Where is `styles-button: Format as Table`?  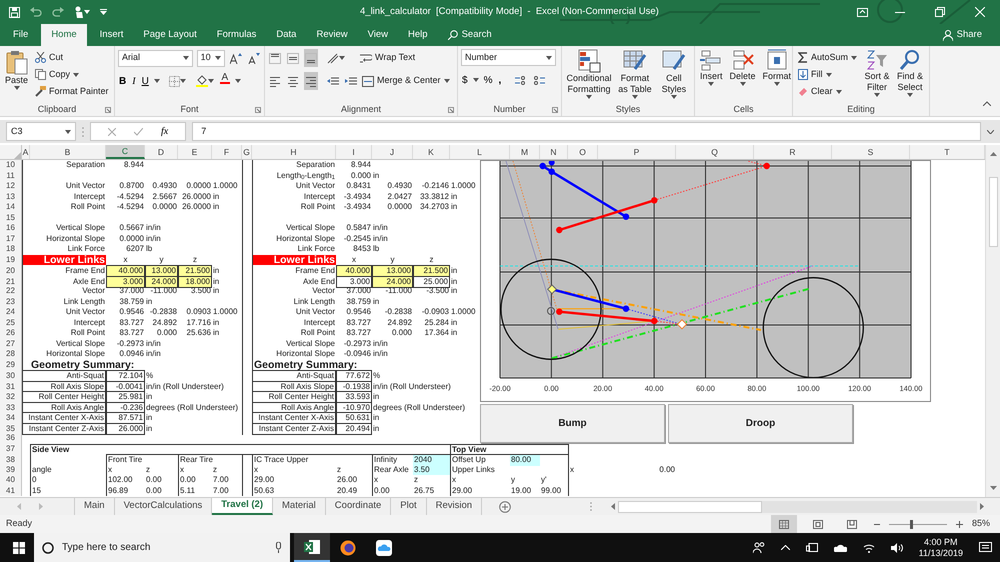 styles-button: Format as Table is located at coordinates (635, 76).